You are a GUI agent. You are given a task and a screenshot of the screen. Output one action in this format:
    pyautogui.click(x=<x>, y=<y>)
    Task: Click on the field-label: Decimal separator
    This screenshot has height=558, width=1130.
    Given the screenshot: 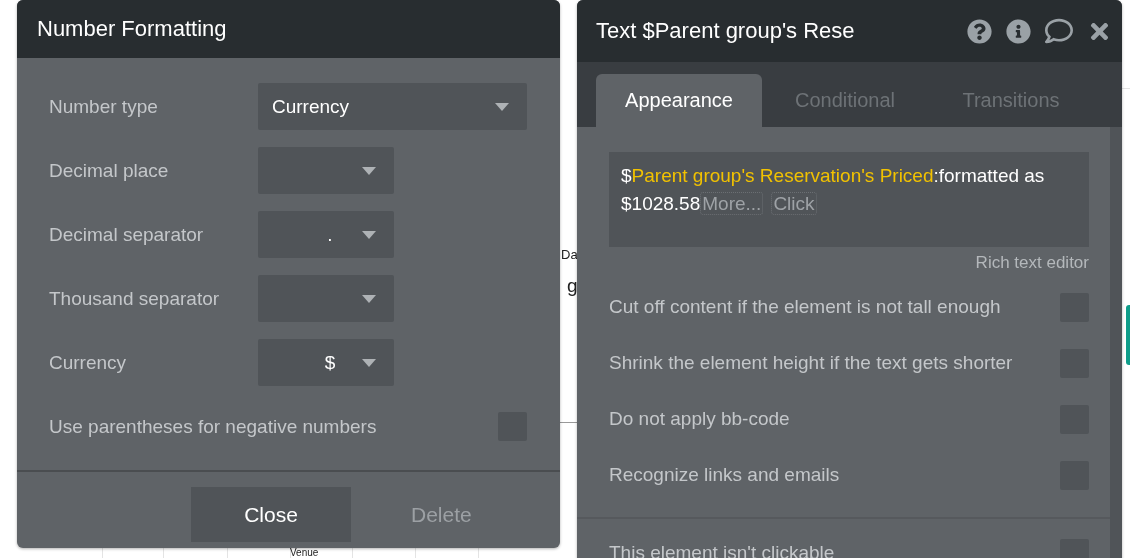 What is the action you would take?
    pyautogui.click(x=126, y=234)
    